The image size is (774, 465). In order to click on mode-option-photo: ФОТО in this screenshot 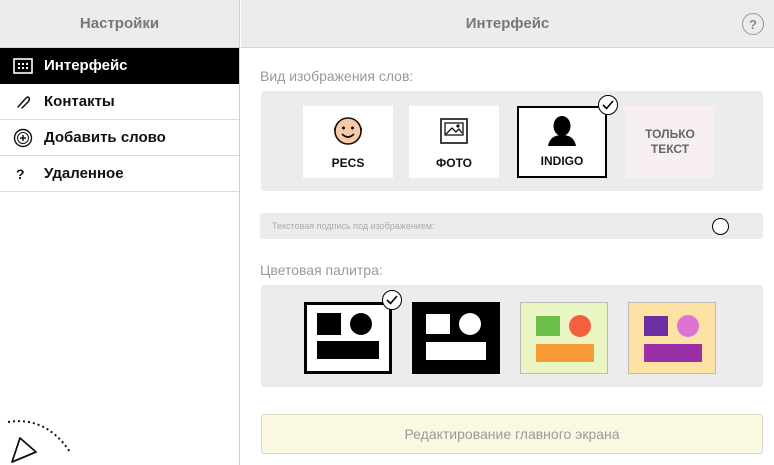, I will do `click(454, 142)`.